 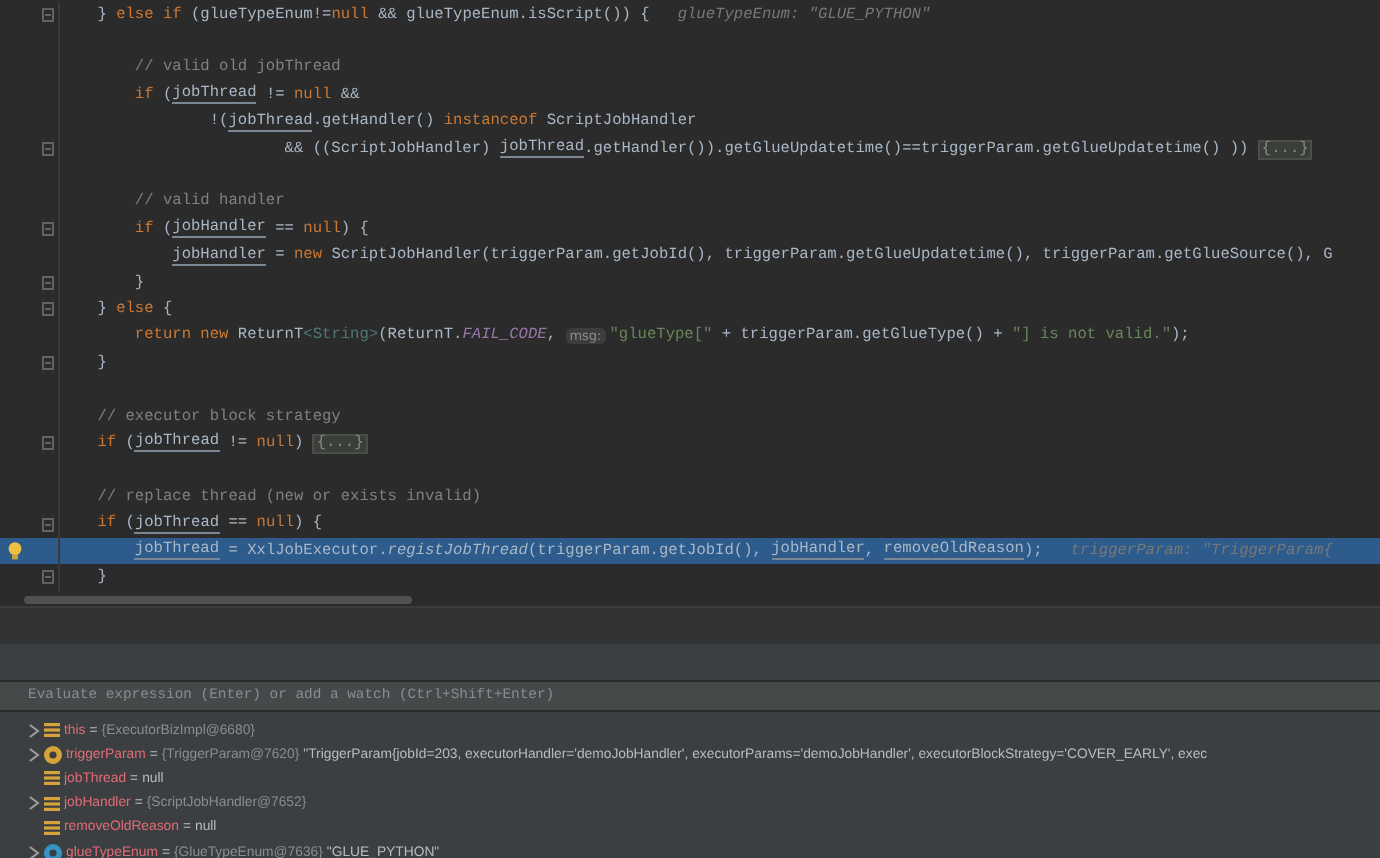 I want to click on lightbulb-icon, so click(x=15, y=551).